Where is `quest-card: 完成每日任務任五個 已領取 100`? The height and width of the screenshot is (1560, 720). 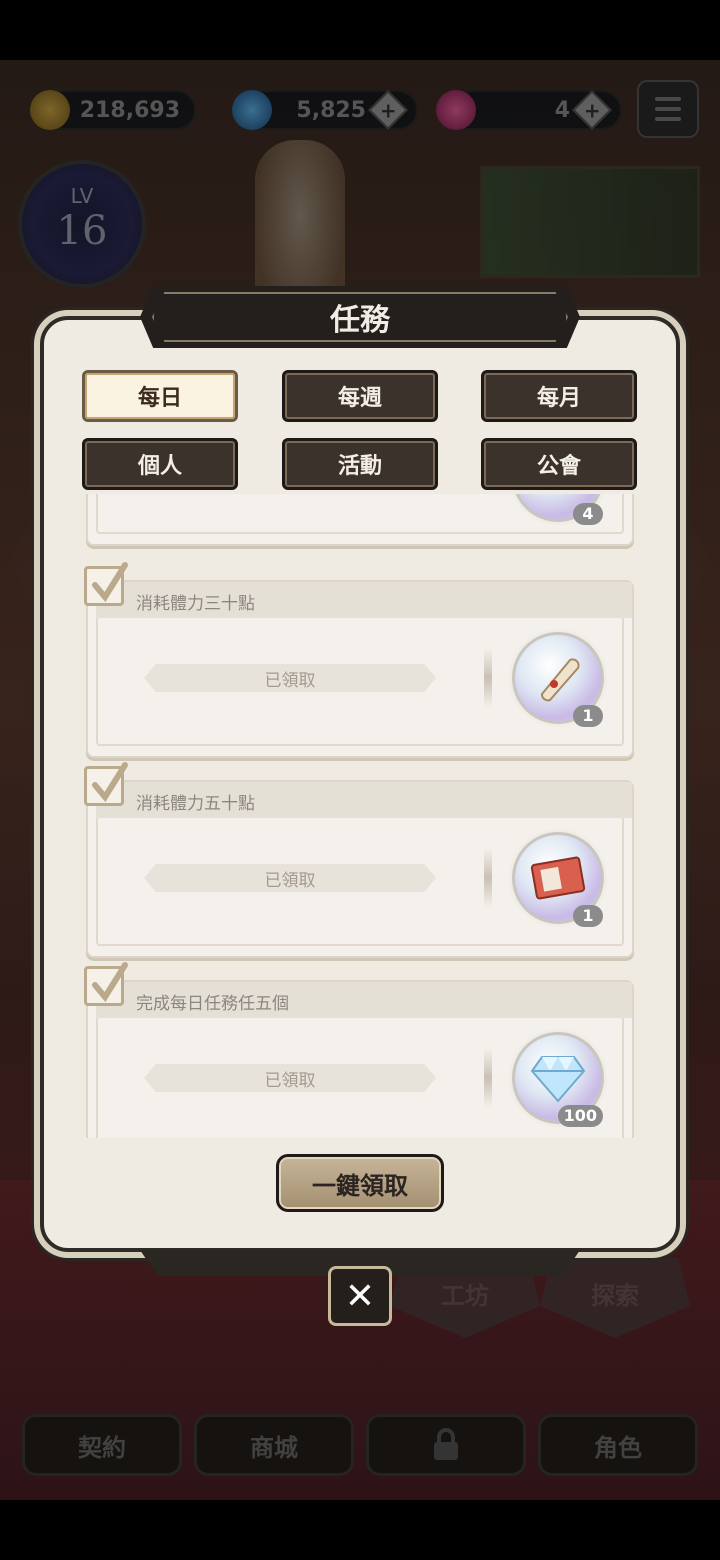 quest-card: 完成每日任務任五個 已領取 100 is located at coordinates (359, 1050).